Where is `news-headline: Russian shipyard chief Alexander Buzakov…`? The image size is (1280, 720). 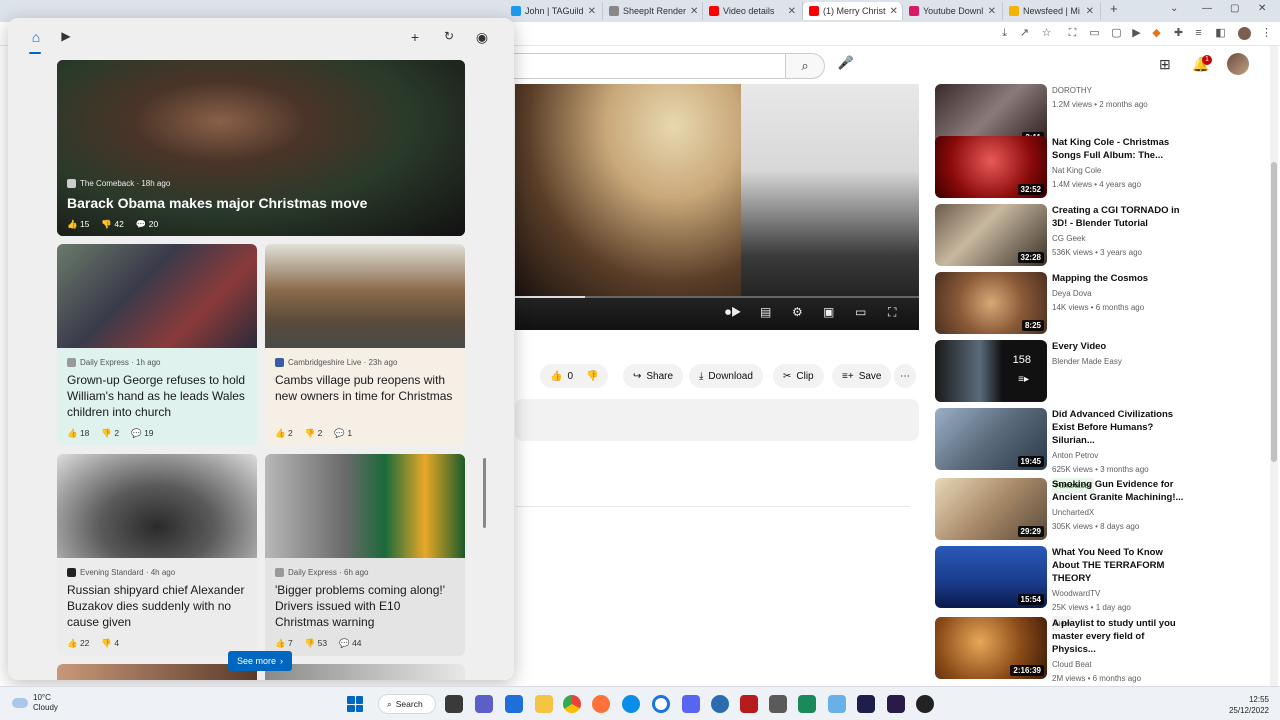 news-headline: Russian shipyard chief Alexander Buzakov… is located at coordinates (158, 606).